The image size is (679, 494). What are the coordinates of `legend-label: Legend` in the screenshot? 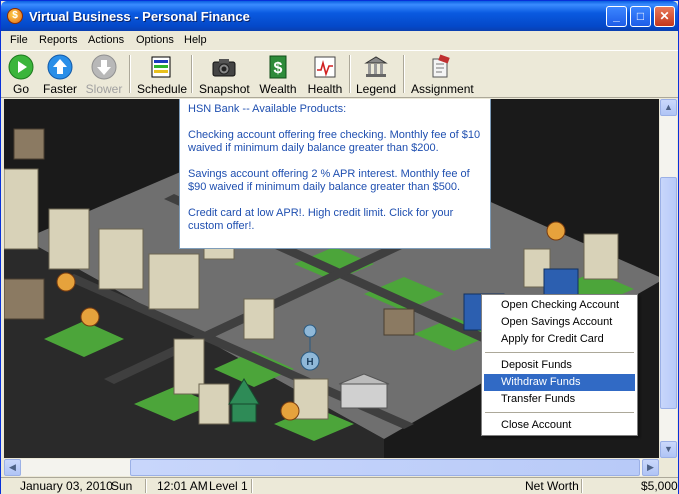 It's located at (376, 89).